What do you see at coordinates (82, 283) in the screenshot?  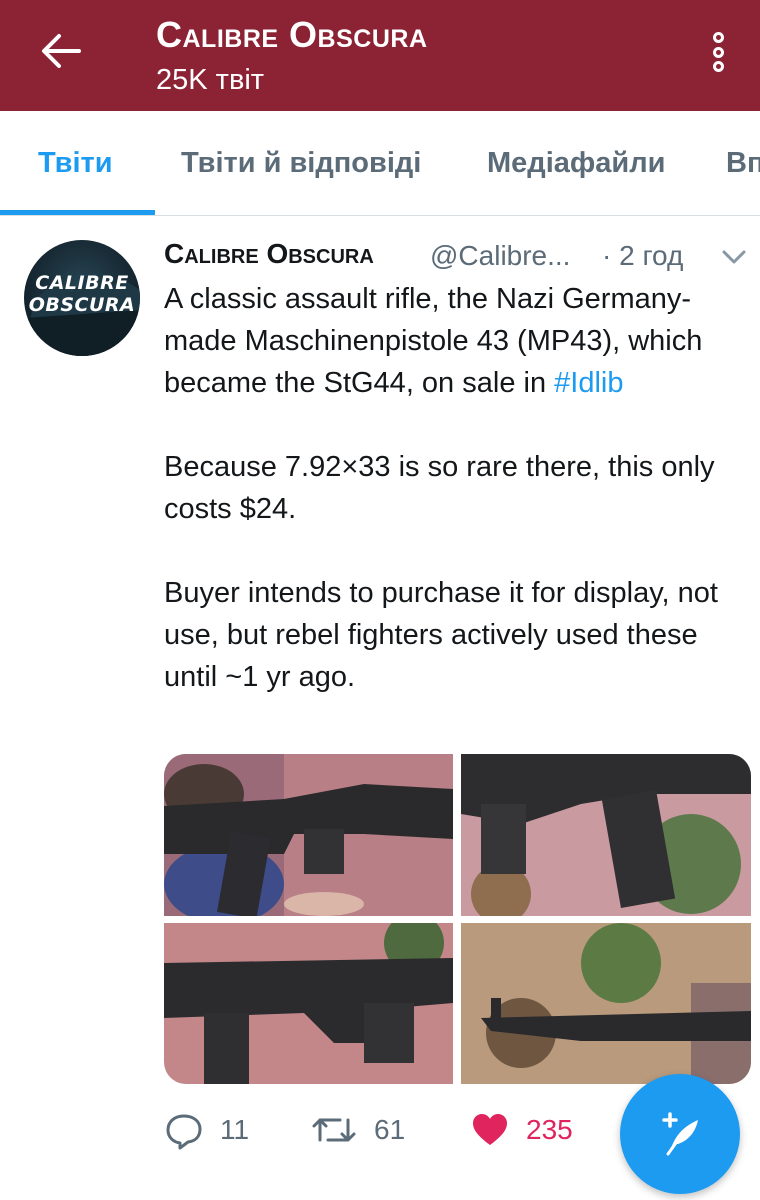 I see `avatar-line-1: CALIBRE` at bounding box center [82, 283].